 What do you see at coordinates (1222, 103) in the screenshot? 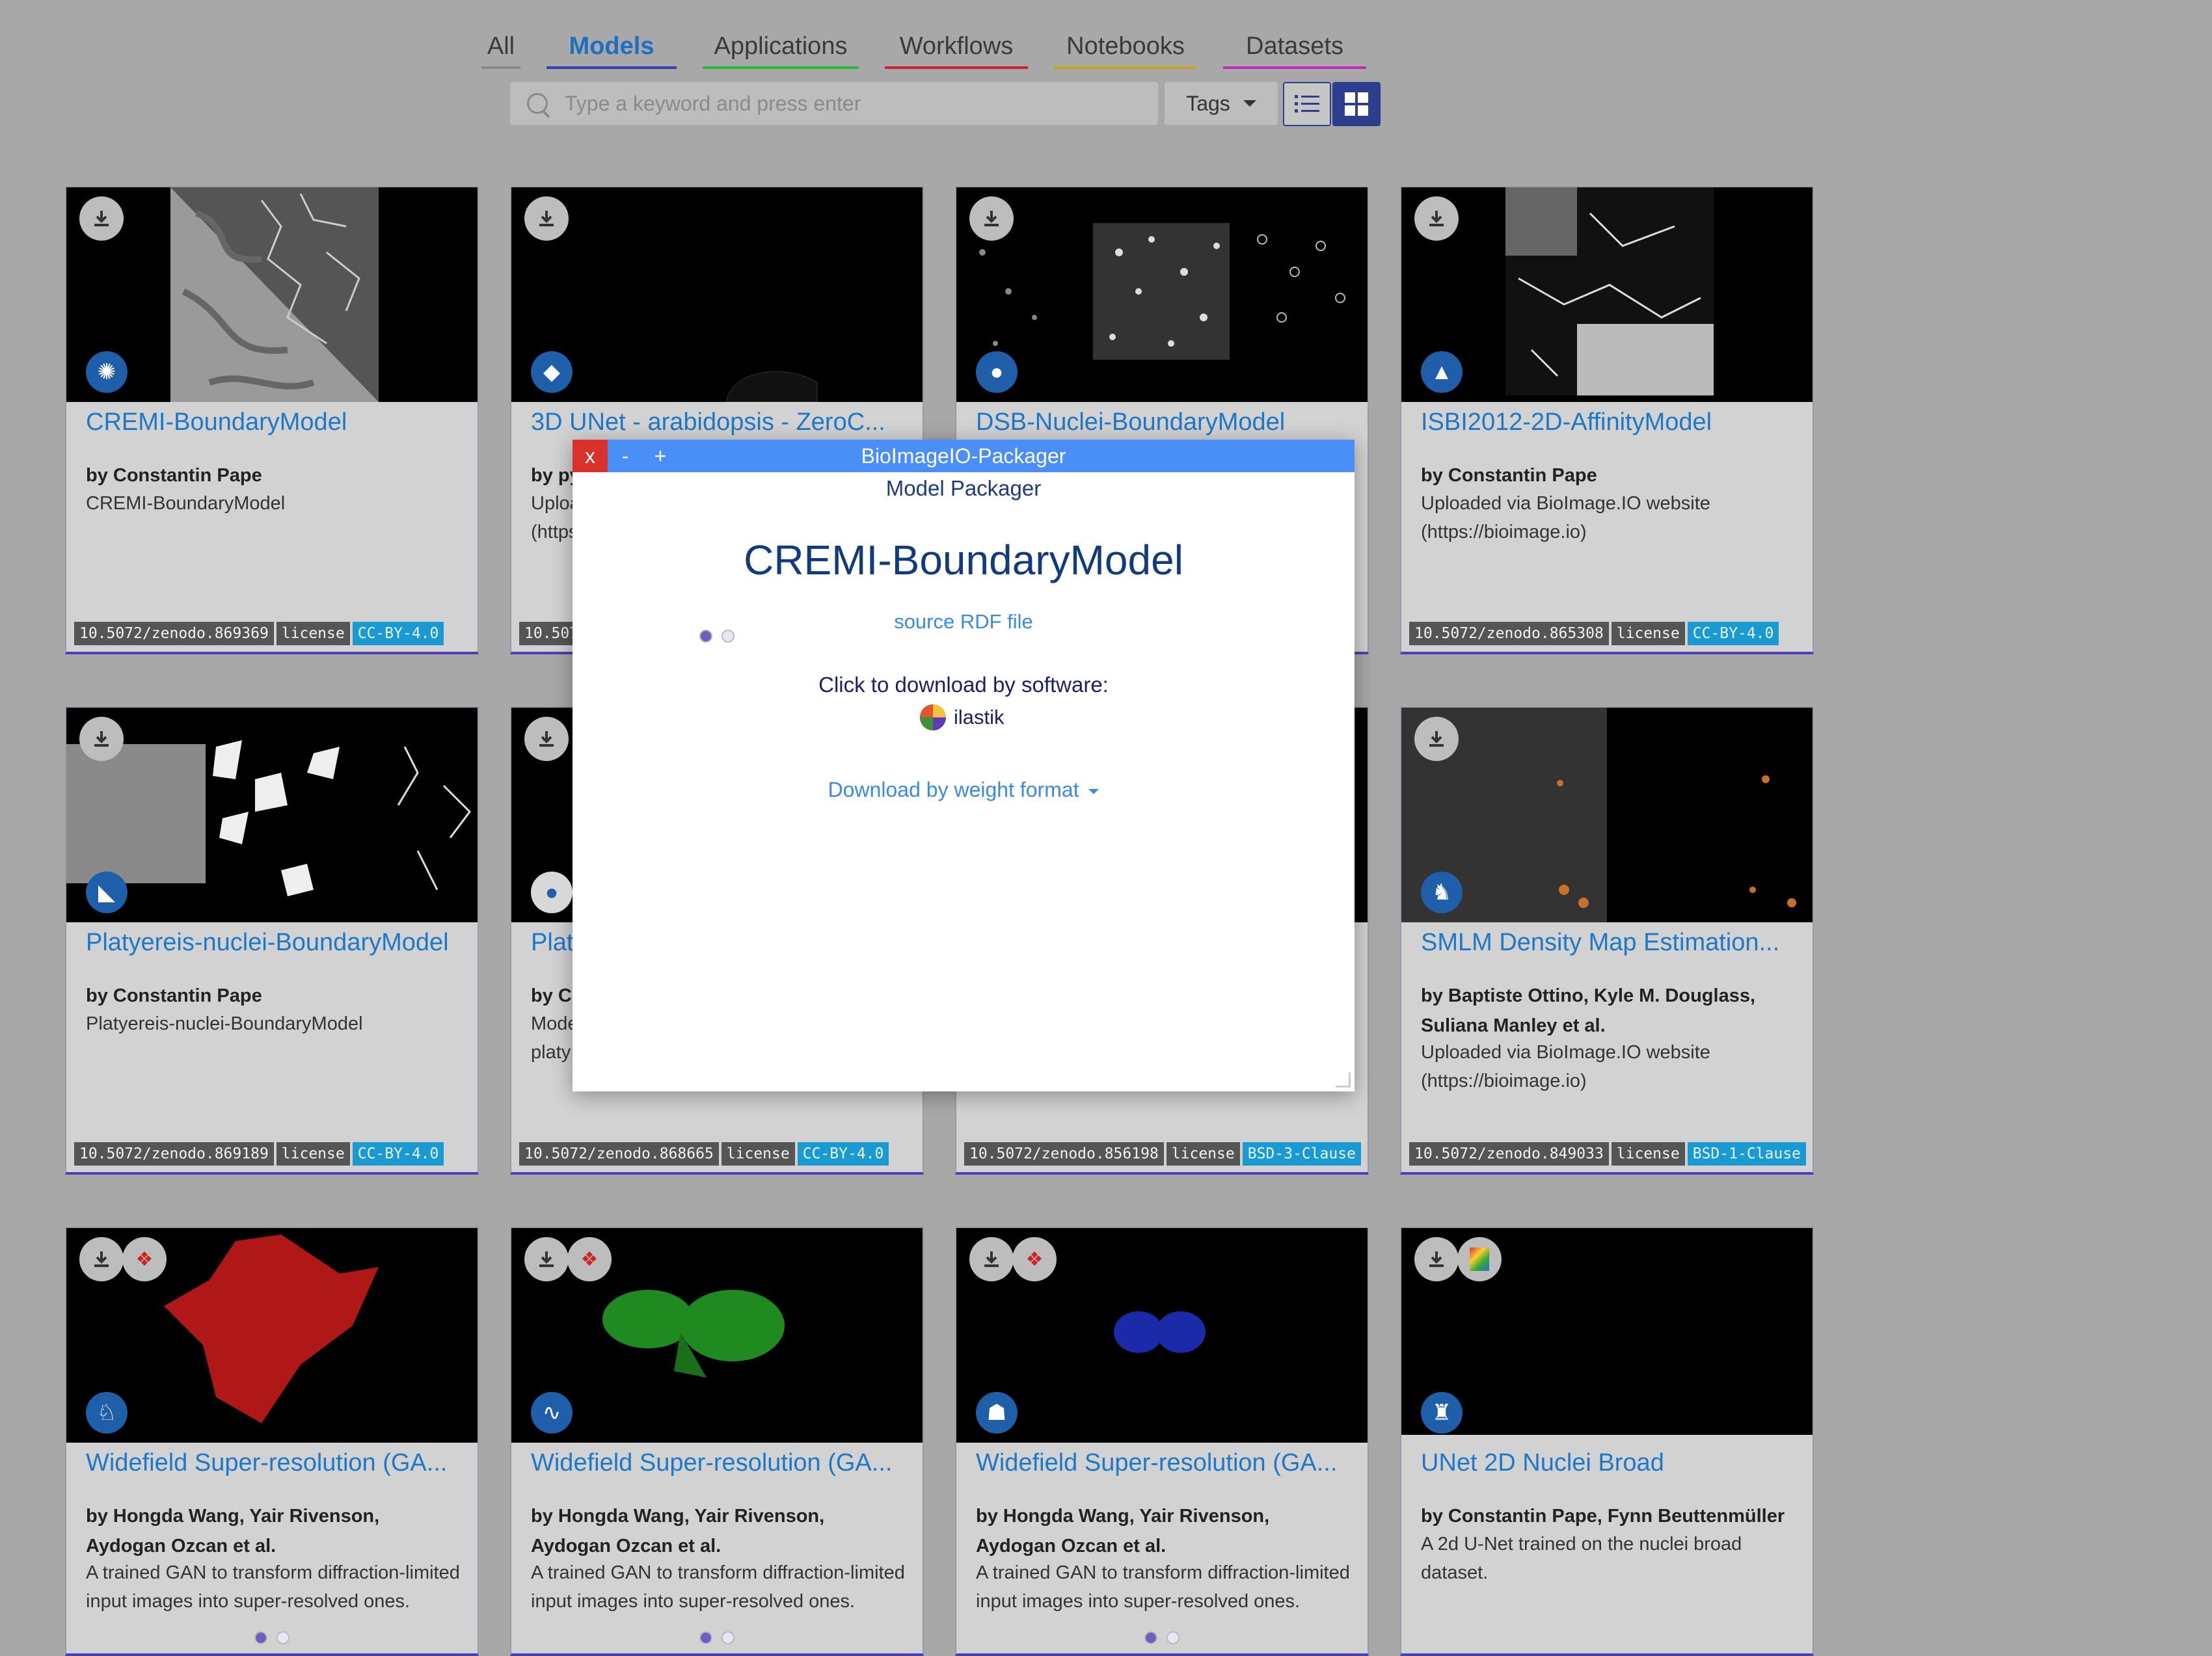
I see `tags-dropdown-button: Tags` at bounding box center [1222, 103].